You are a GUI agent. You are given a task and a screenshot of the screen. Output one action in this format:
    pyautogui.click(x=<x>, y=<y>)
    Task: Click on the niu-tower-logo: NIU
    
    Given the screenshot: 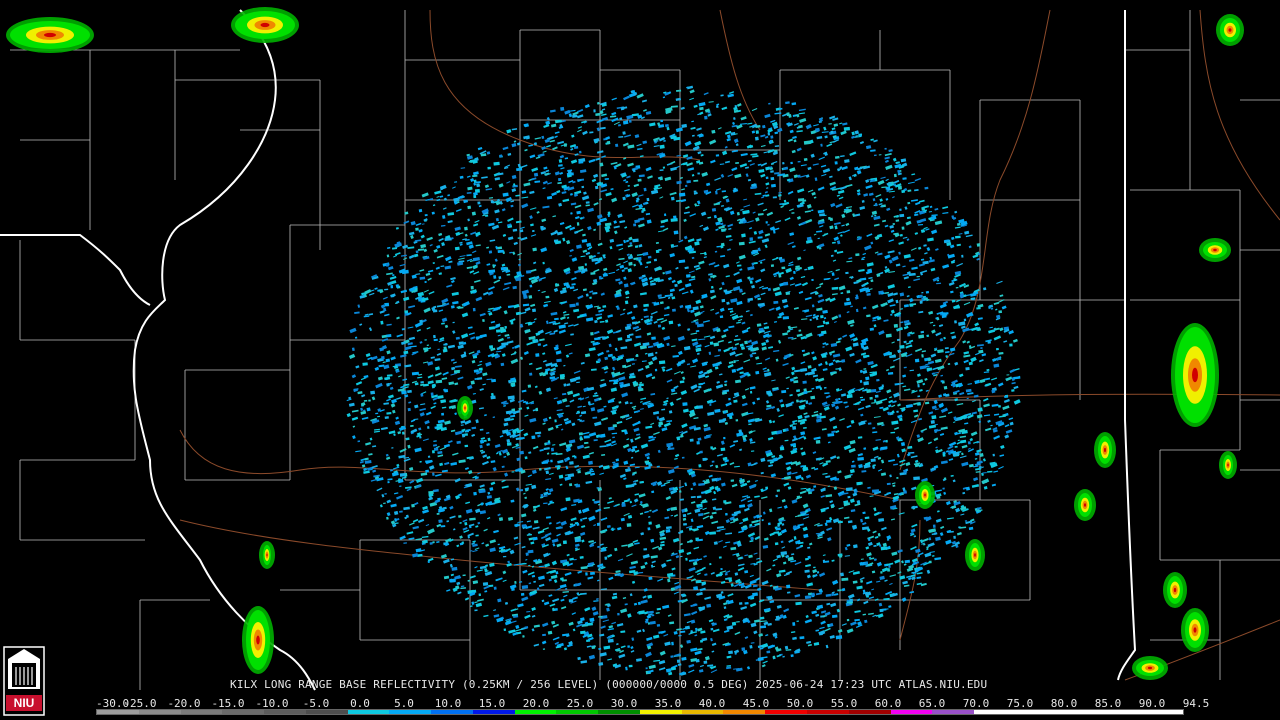 What is the action you would take?
    pyautogui.click(x=24, y=681)
    